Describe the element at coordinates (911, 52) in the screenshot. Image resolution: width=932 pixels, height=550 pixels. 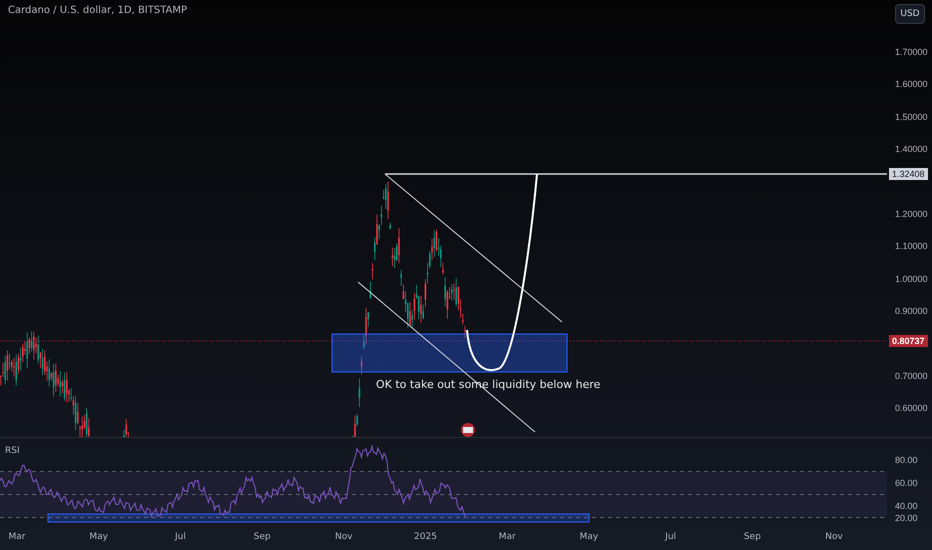
I see `price-label: 1.70000` at that location.